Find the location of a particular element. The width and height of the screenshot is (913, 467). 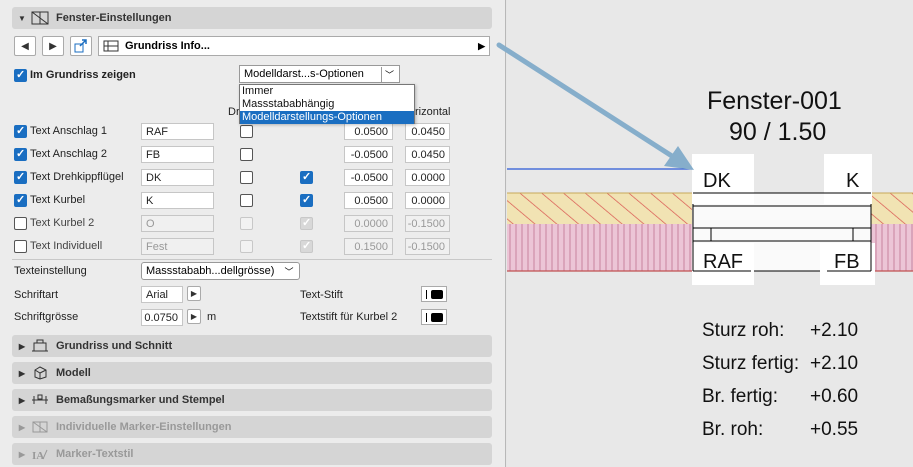

text-stift-pen-picker is located at coordinates (434, 294).